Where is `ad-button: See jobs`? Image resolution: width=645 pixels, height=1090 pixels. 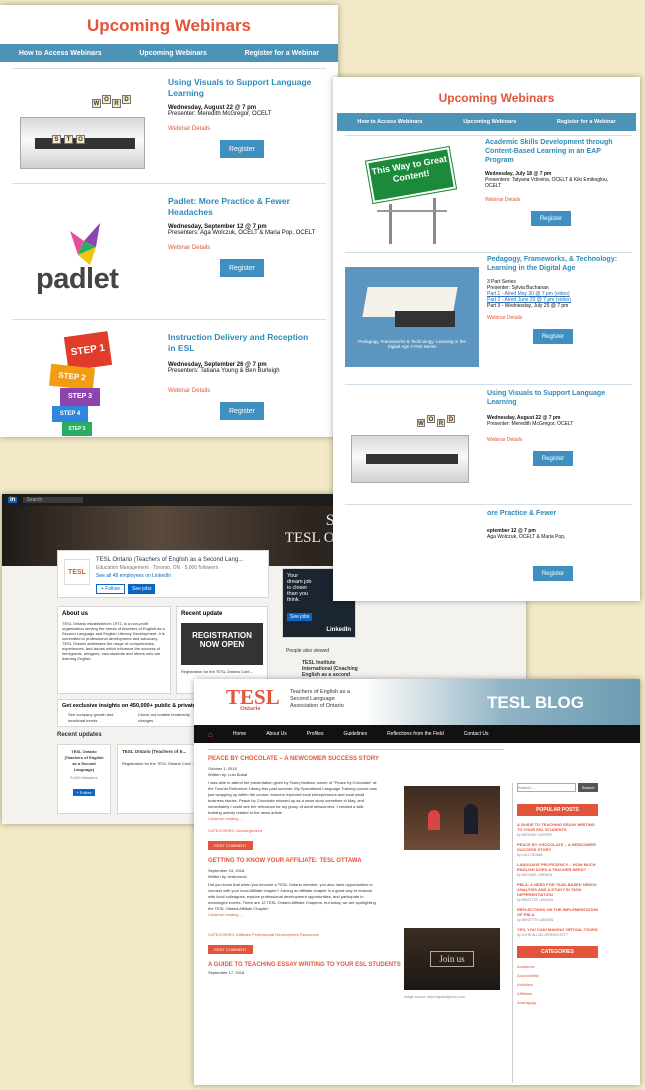 ad-button: See jobs is located at coordinates (300, 617).